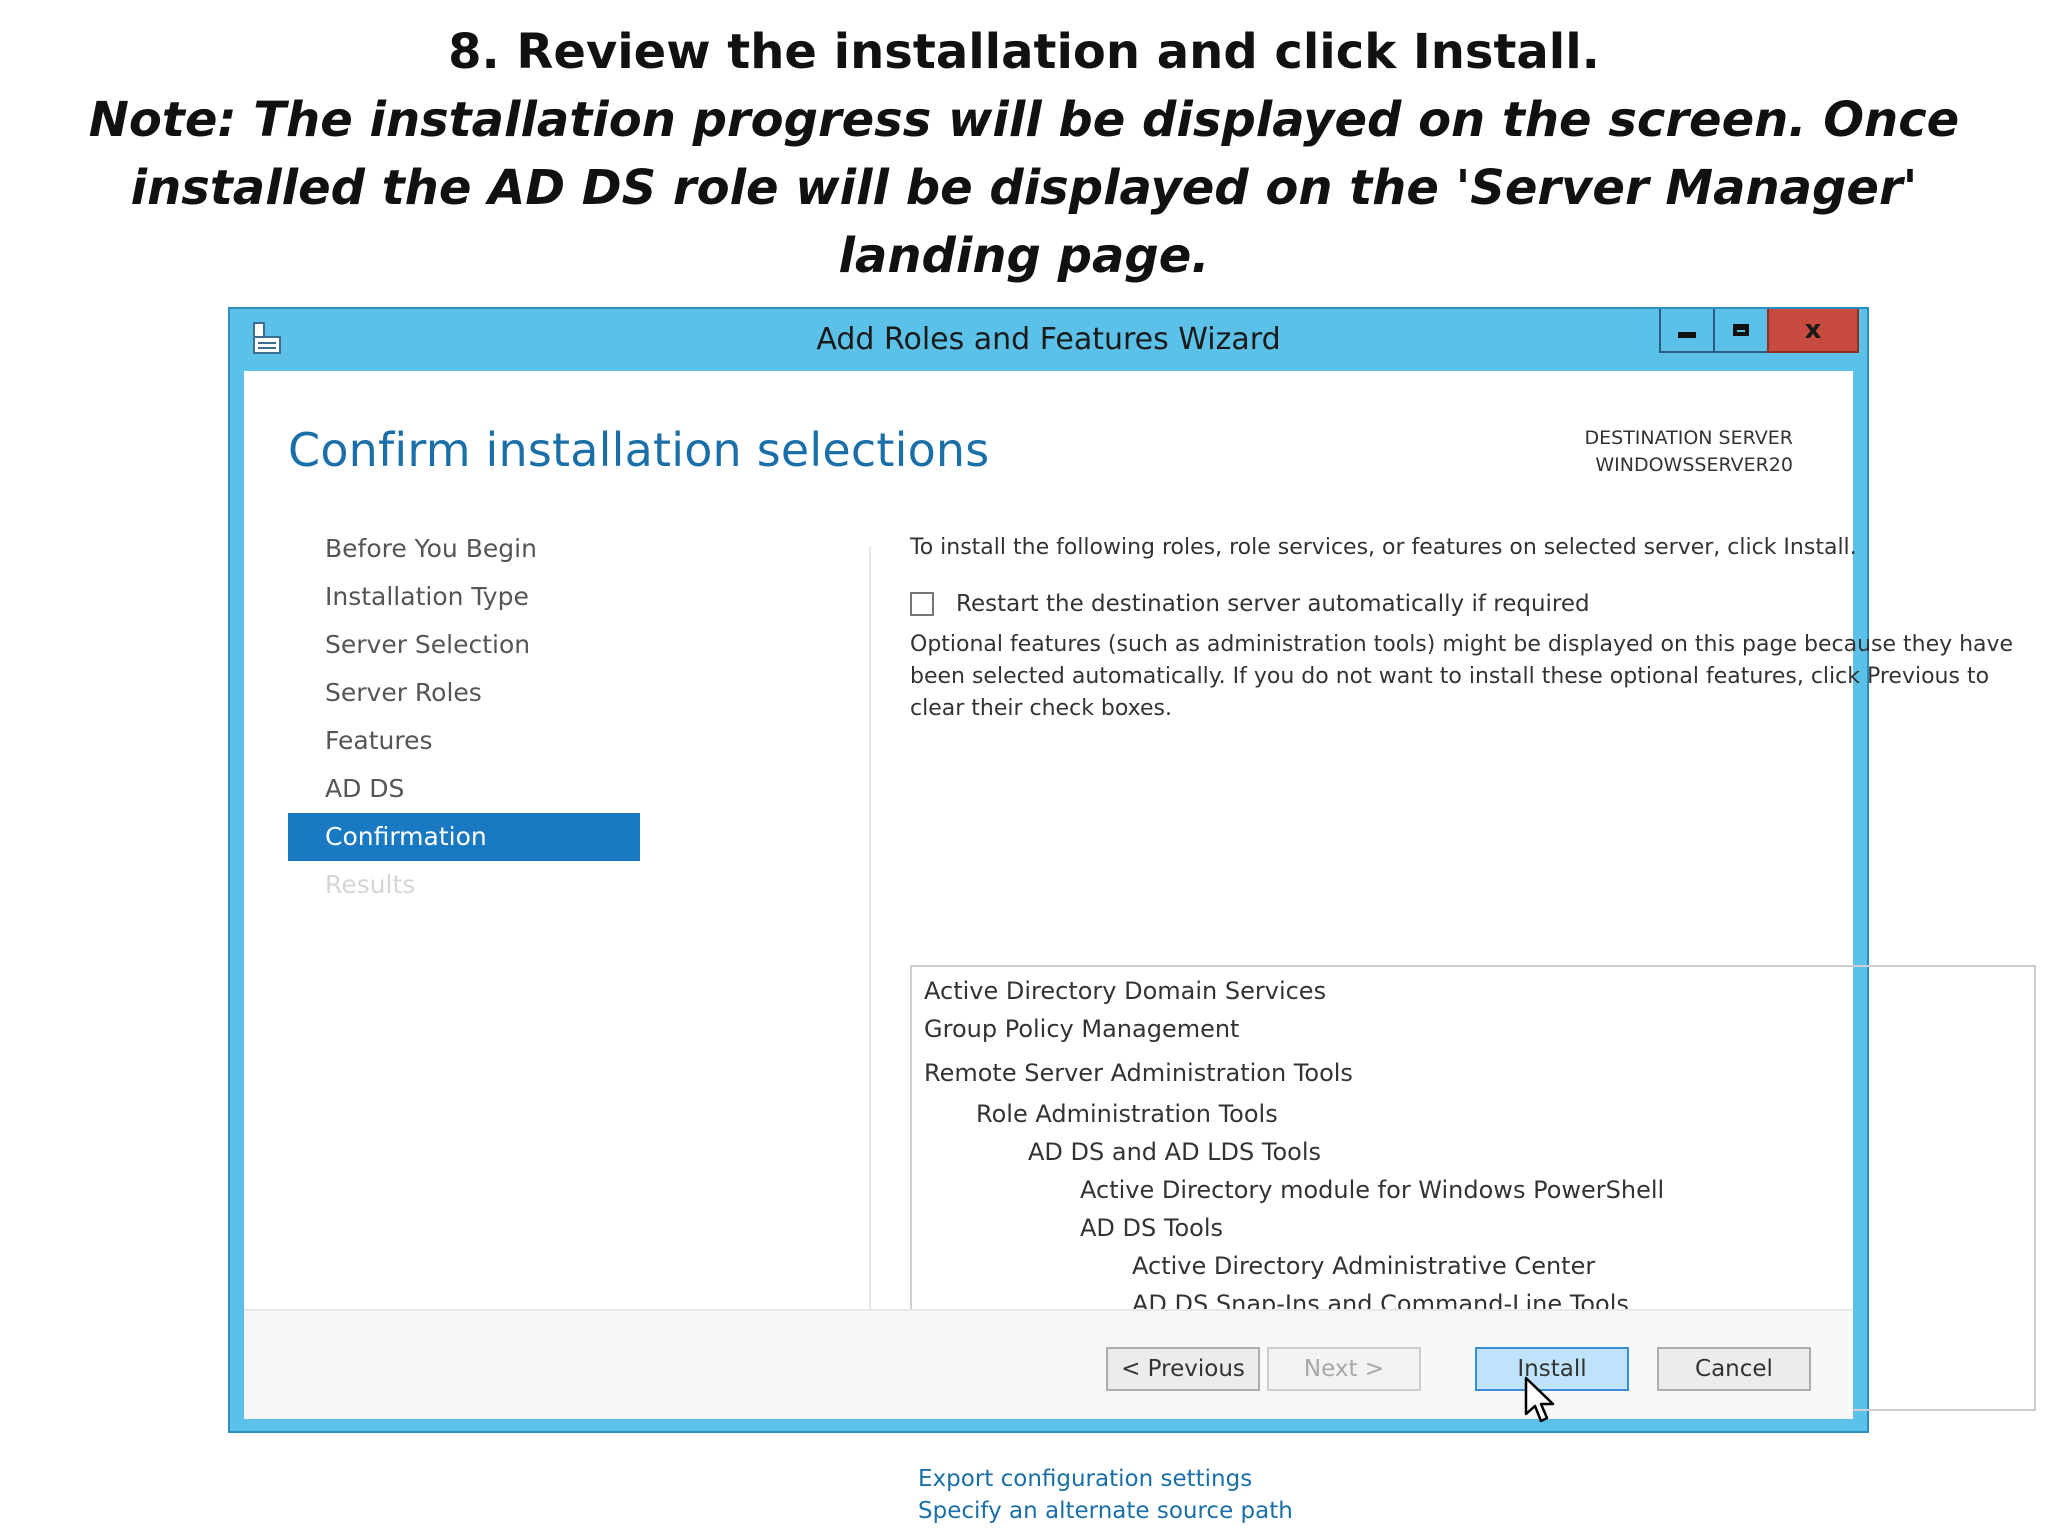  I want to click on minimize-icon, so click(1687, 335).